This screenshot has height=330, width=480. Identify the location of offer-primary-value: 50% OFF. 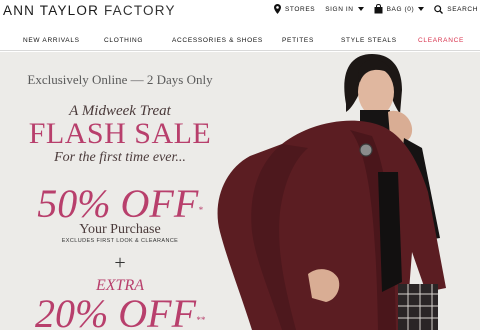
(118, 203).